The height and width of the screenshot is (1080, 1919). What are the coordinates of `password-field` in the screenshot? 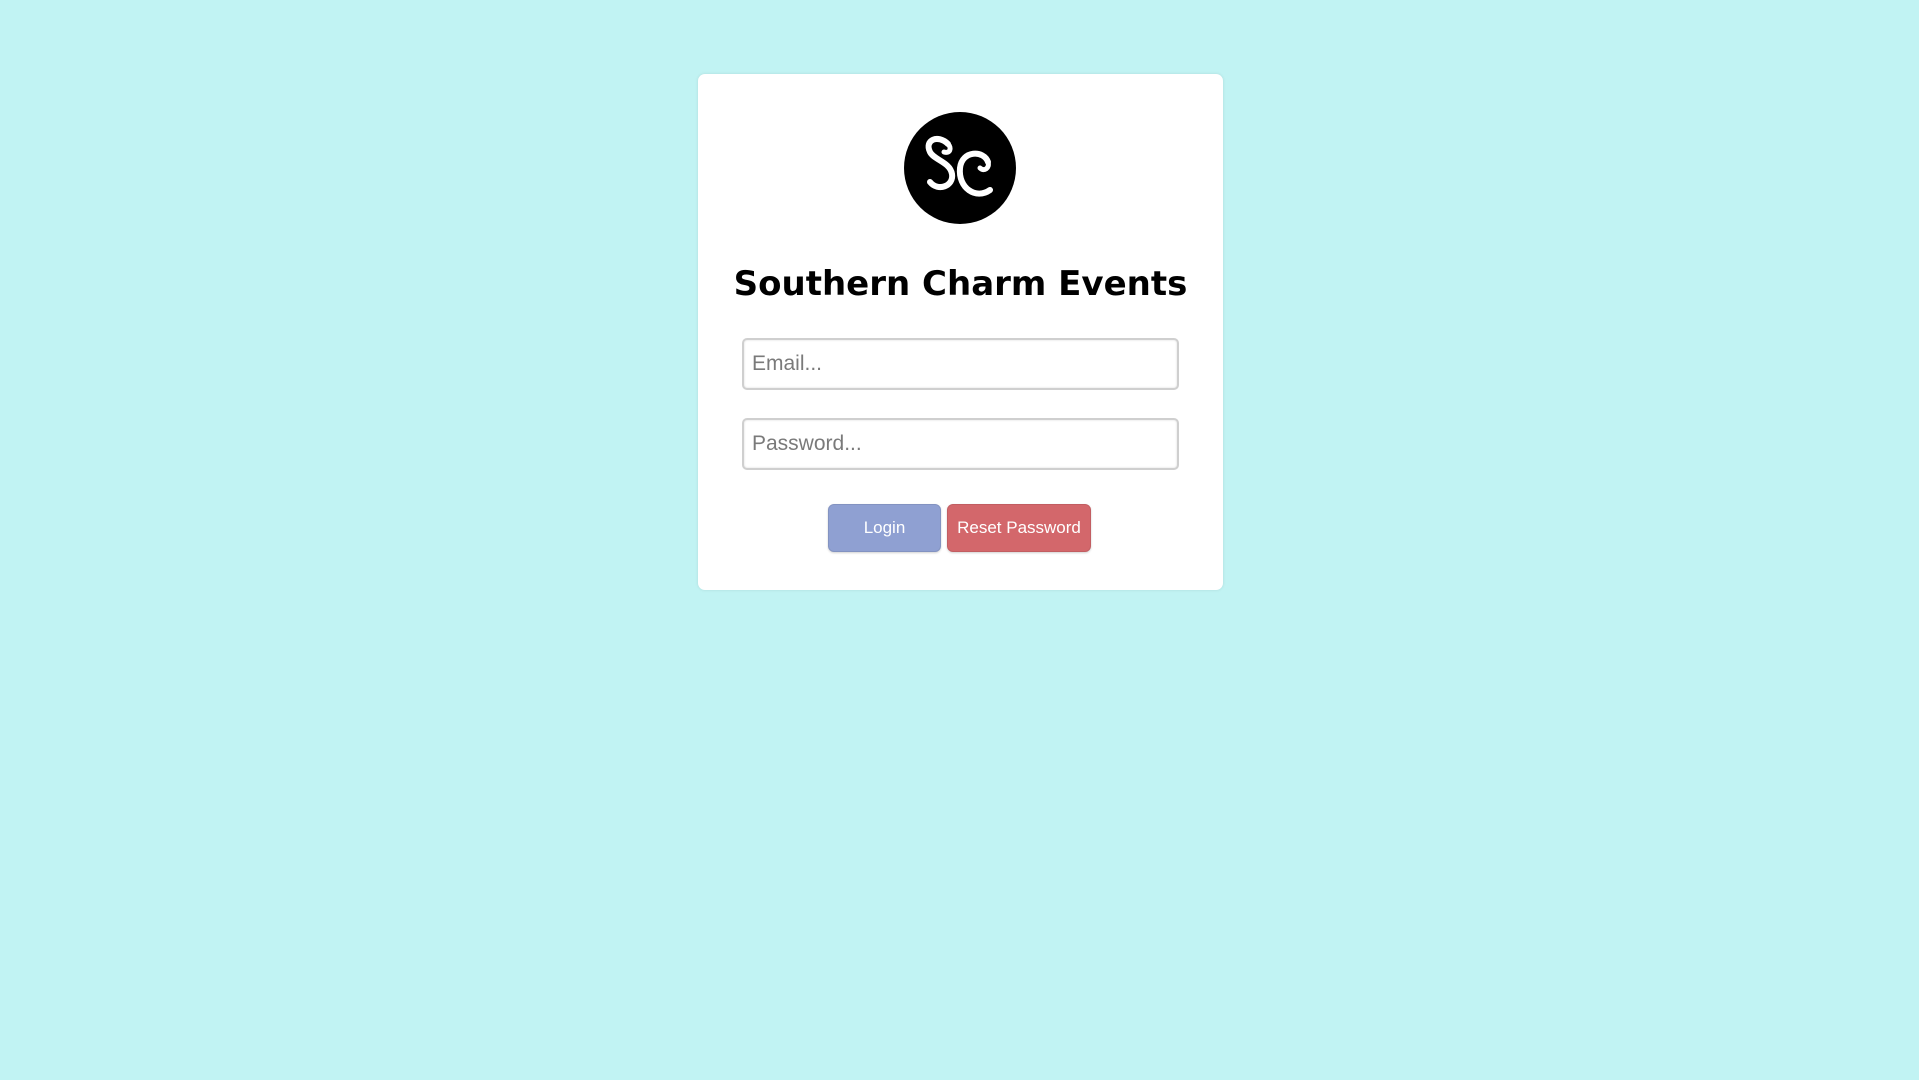 It's located at (960, 444).